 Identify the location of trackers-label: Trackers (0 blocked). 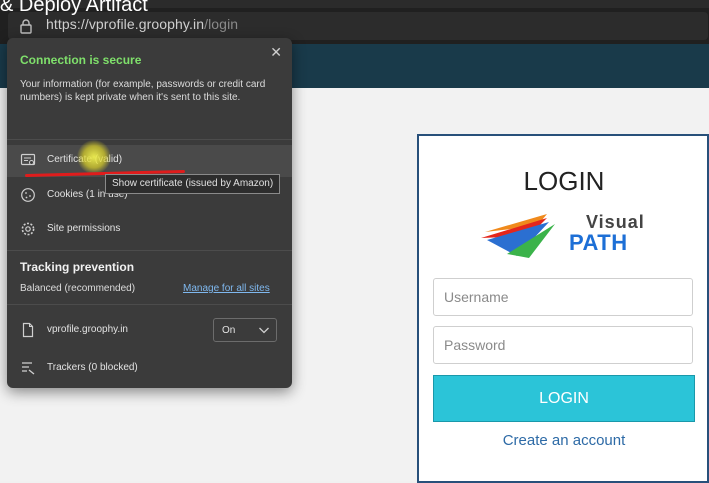
(92, 367).